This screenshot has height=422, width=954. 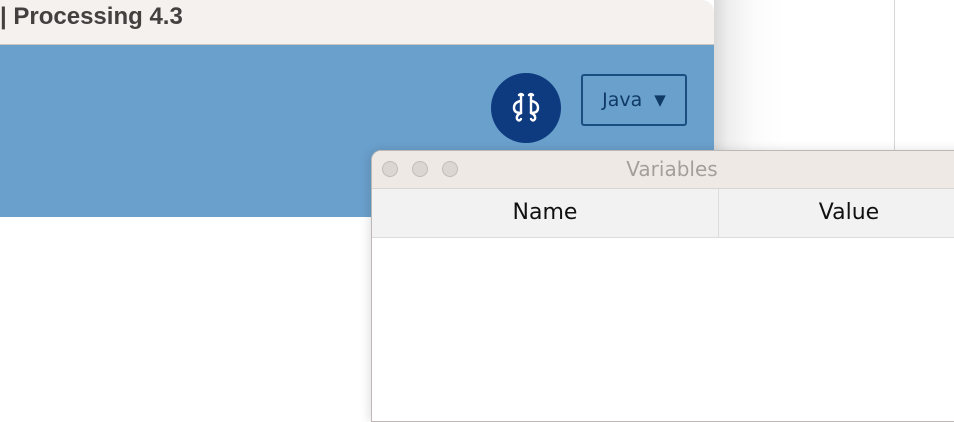 I want to click on variables-titlebar: Variables, so click(x=663, y=170).